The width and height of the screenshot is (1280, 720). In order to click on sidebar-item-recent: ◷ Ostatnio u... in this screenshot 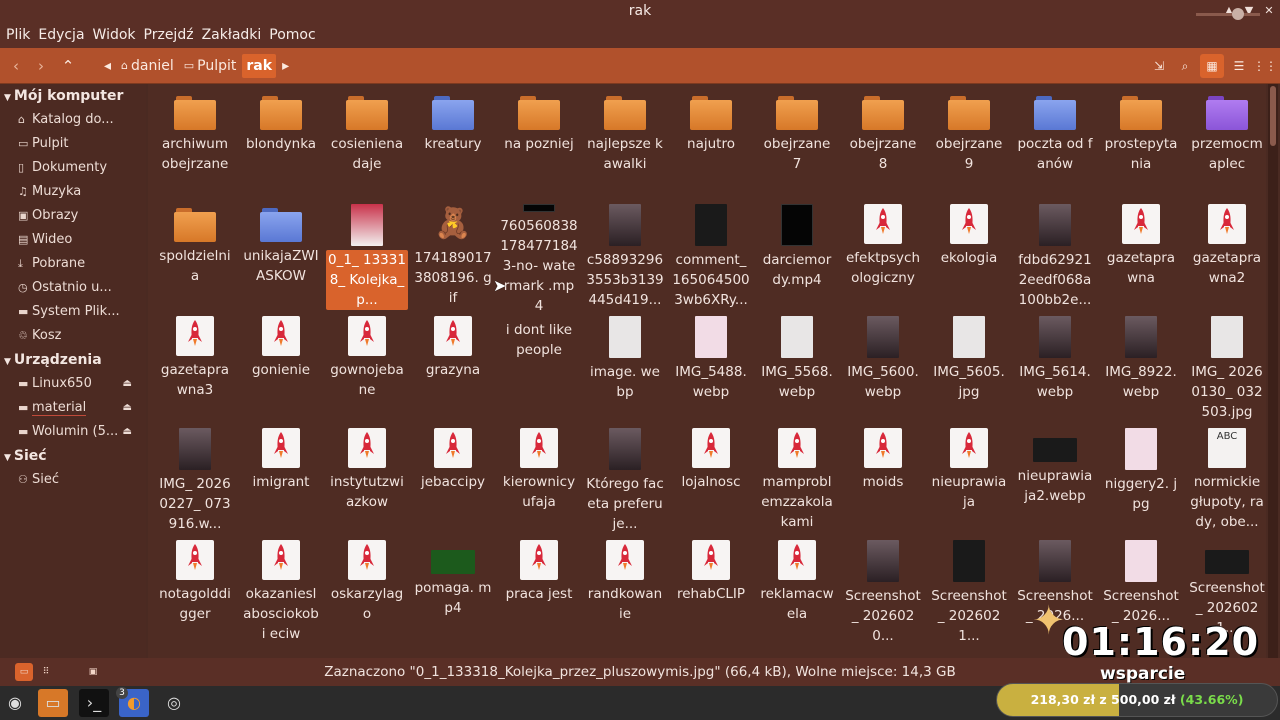, I will do `click(73, 288)`.